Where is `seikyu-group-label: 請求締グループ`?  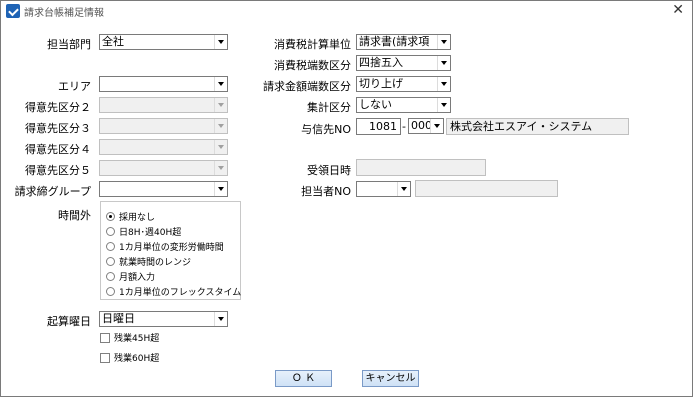 seikyu-group-label: 請求締グループ is located at coordinates (52, 191).